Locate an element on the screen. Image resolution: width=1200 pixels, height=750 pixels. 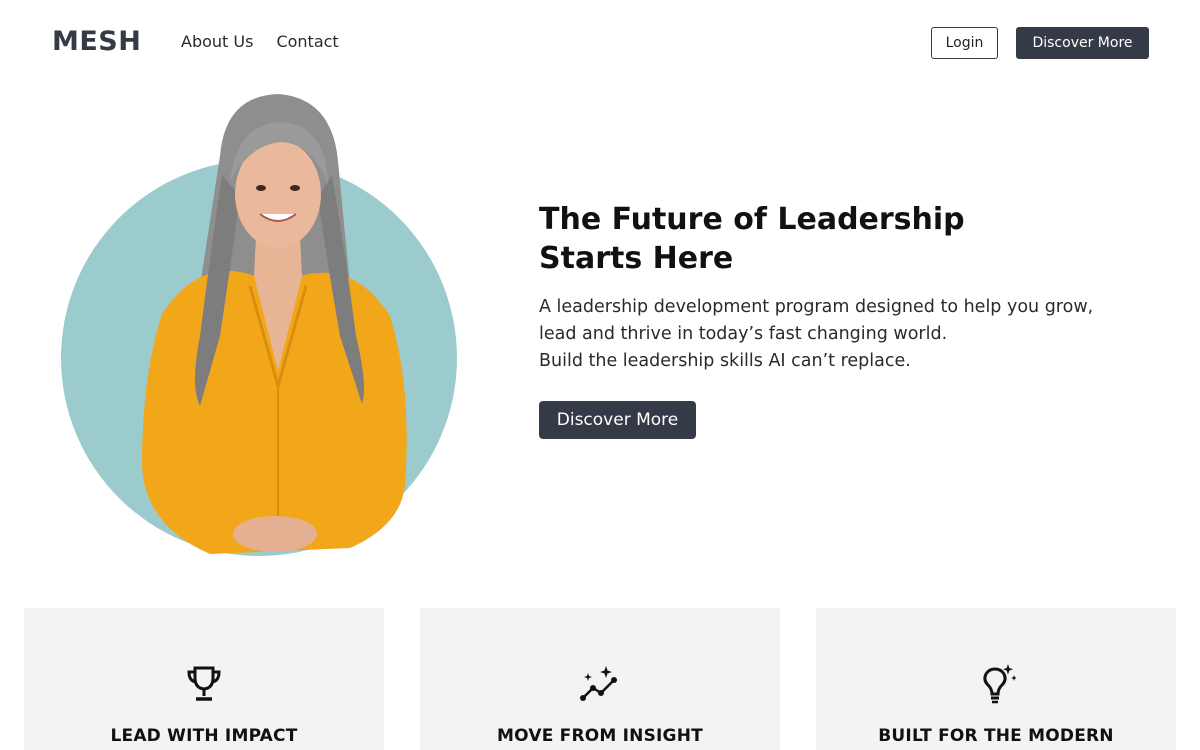
hero-title-line-1: The Future of Leadership is located at coordinates (752, 219).